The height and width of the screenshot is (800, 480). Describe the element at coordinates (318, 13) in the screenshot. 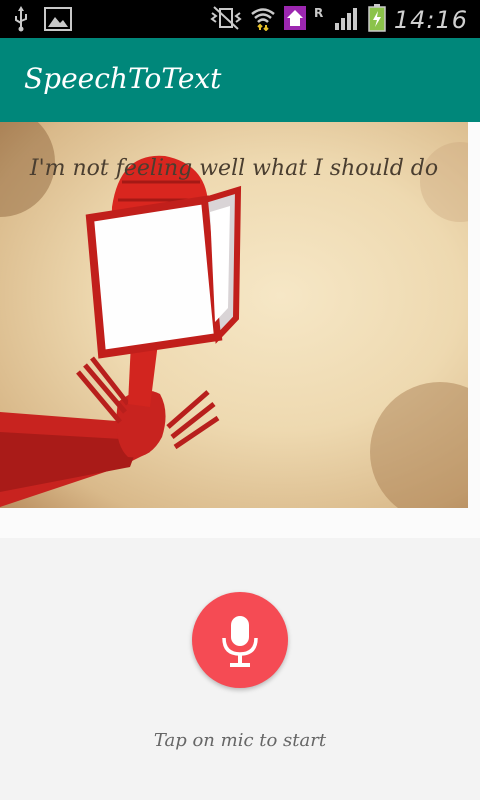

I see `svg-text: R` at that location.